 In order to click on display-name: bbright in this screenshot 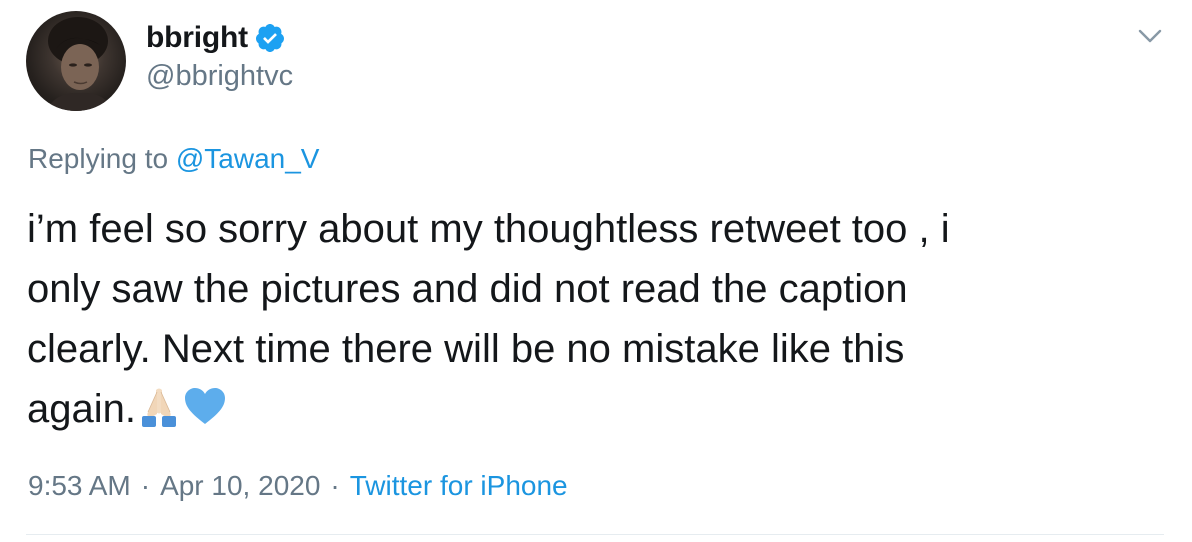, I will do `click(216, 38)`.